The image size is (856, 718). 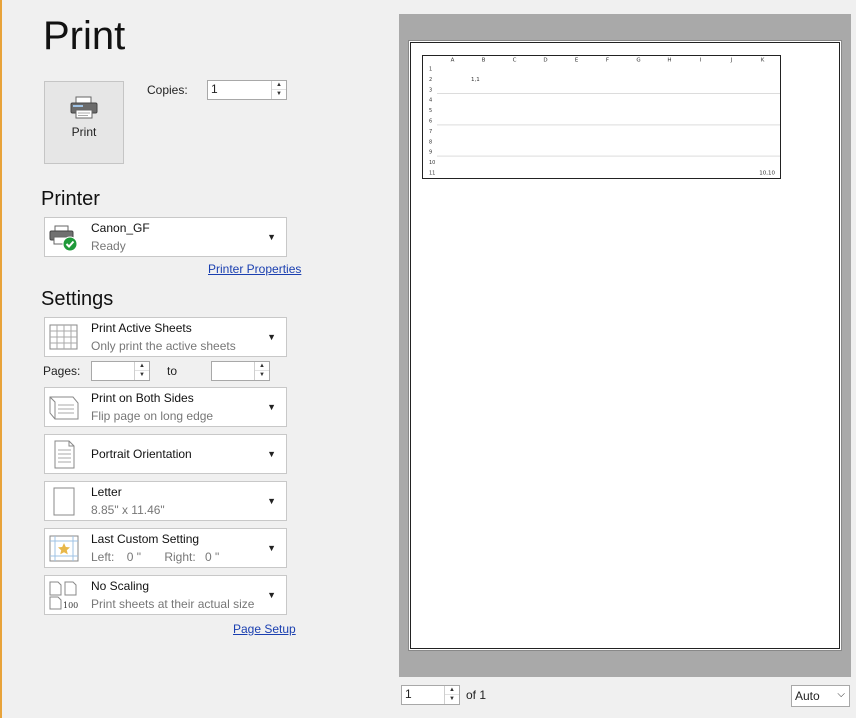 I want to click on preview-sheet: A B C D E F G H I J K 1 2 3 4 5 6 7 8 9 10 11 1,1 10,10, so click(x=601, y=117).